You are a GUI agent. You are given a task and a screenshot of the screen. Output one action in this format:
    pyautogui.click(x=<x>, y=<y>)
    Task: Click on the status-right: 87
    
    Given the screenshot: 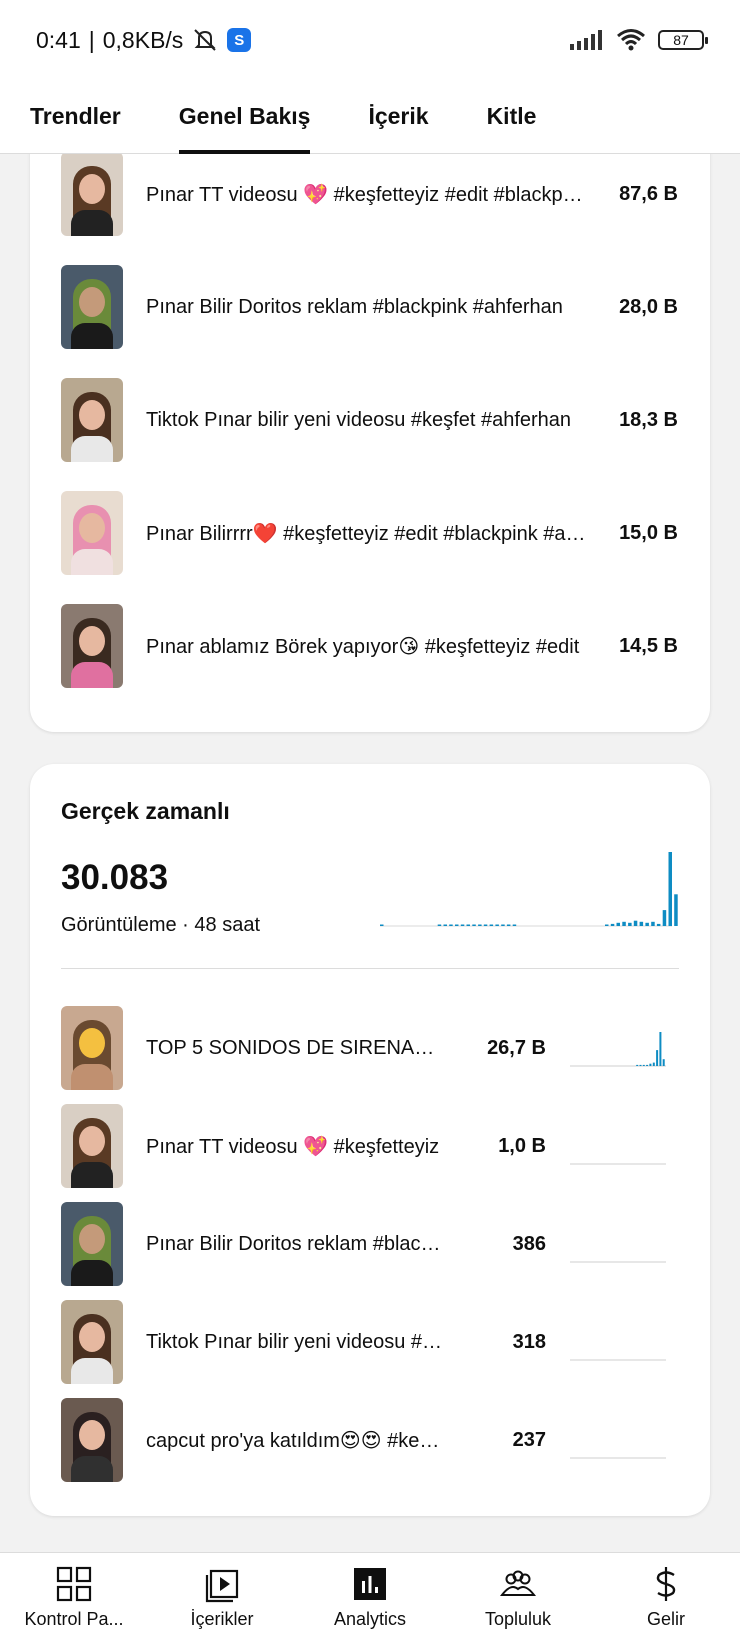 What is the action you would take?
    pyautogui.click(x=639, y=40)
    